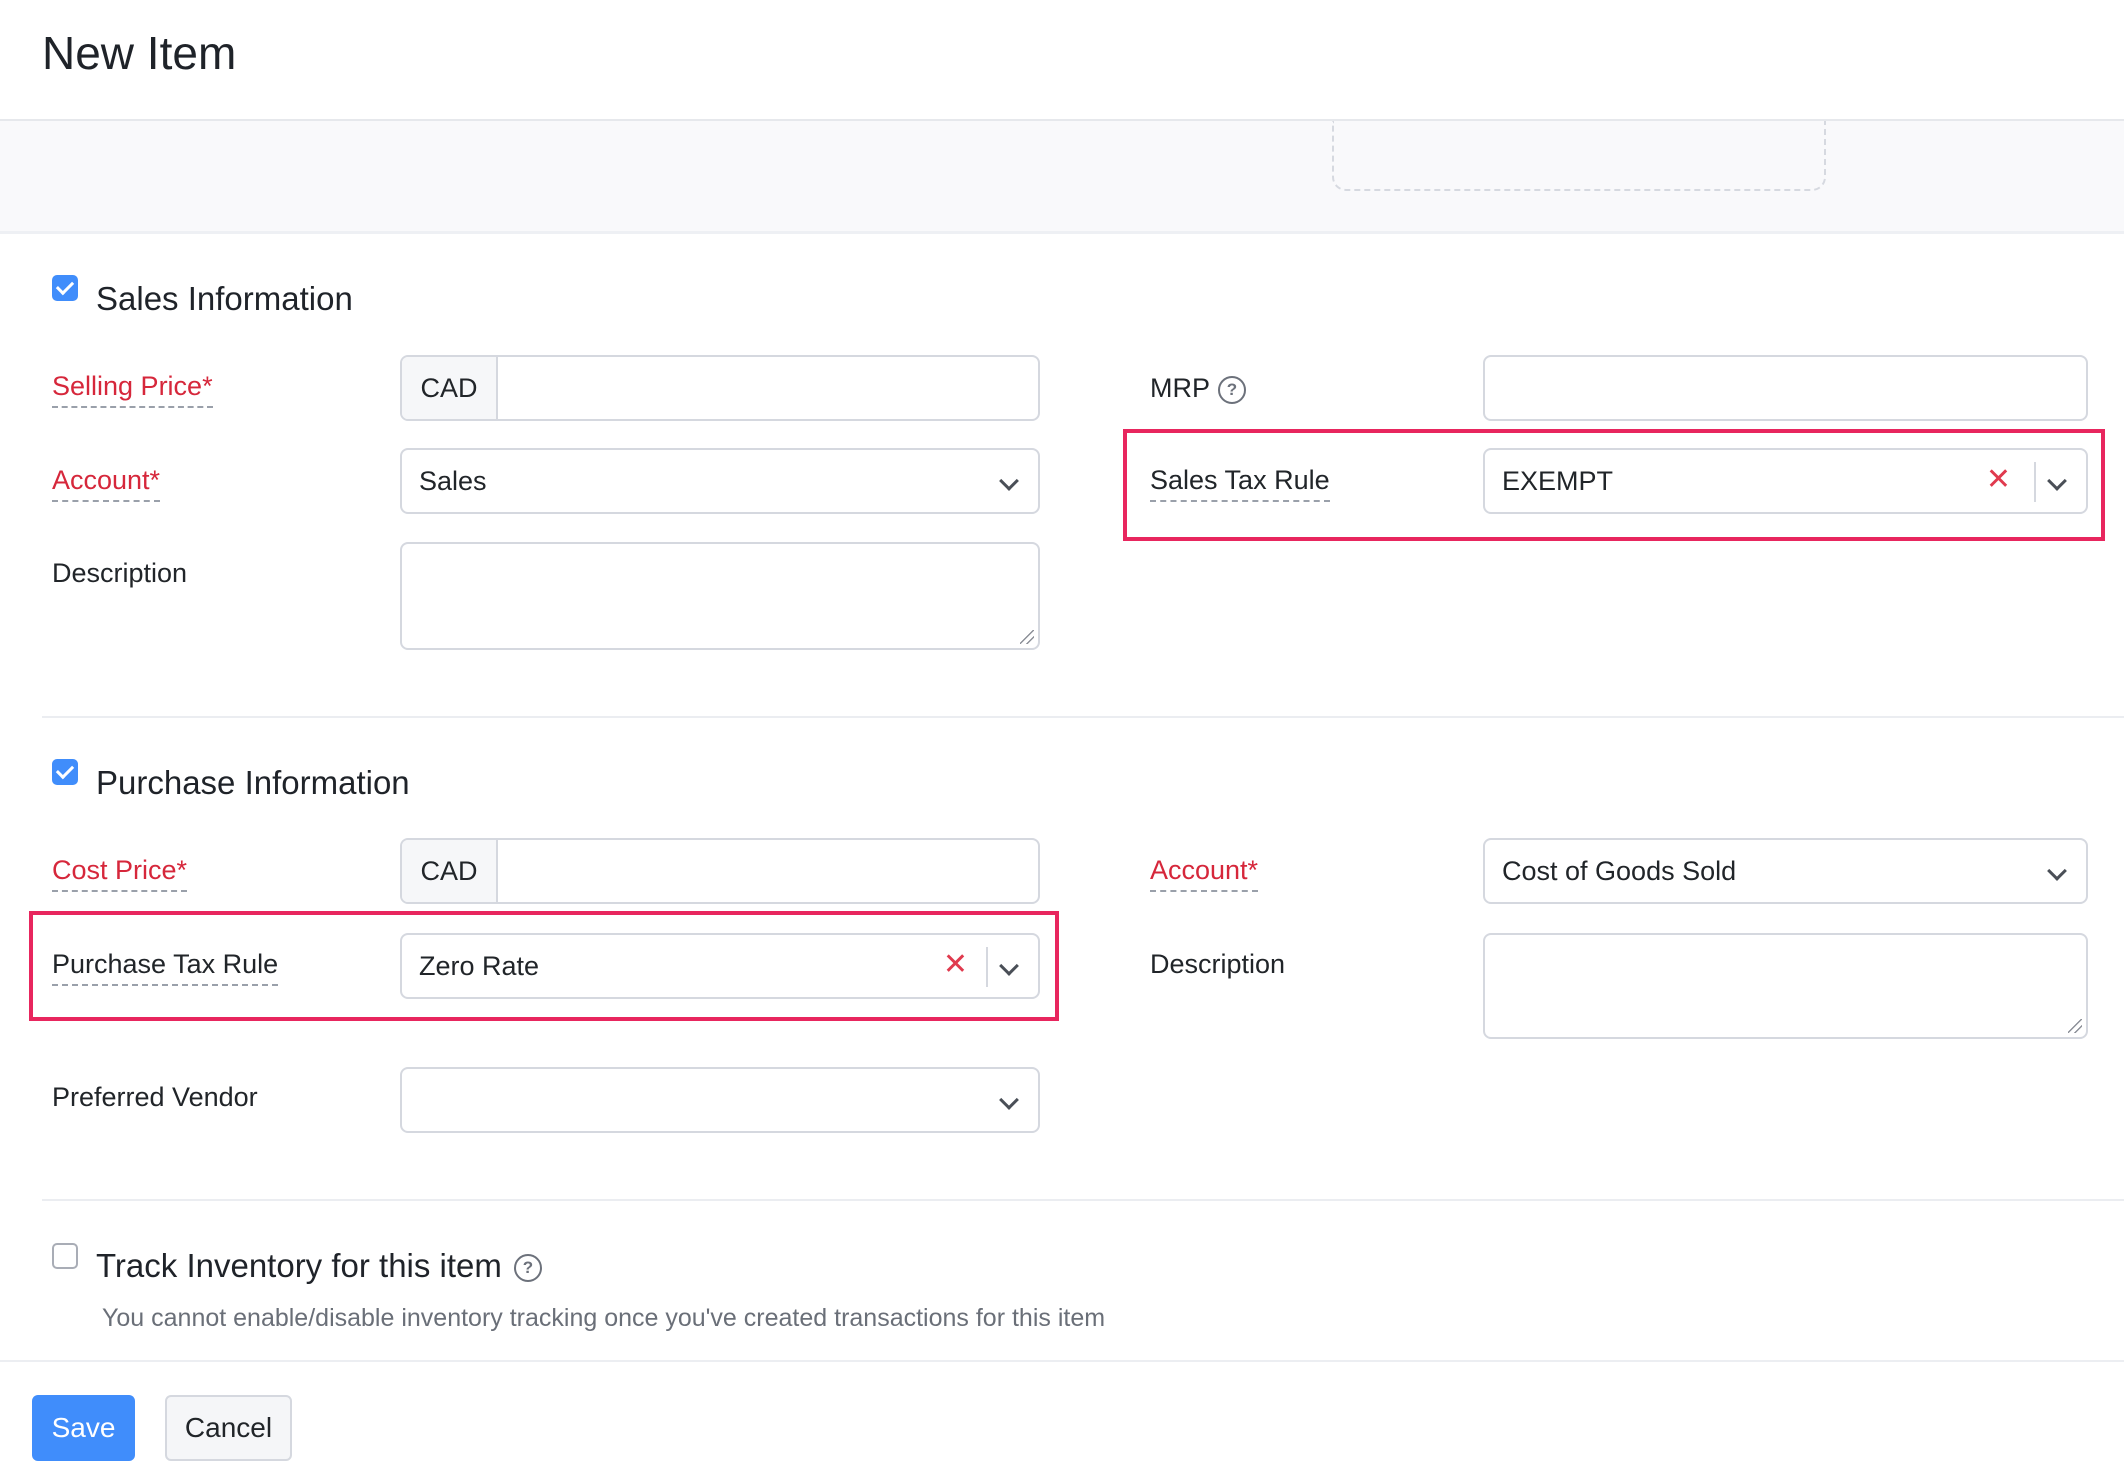 This screenshot has height=1484, width=2124. What do you see at coordinates (120, 573) in the screenshot?
I see `sales-description-label: Description` at bounding box center [120, 573].